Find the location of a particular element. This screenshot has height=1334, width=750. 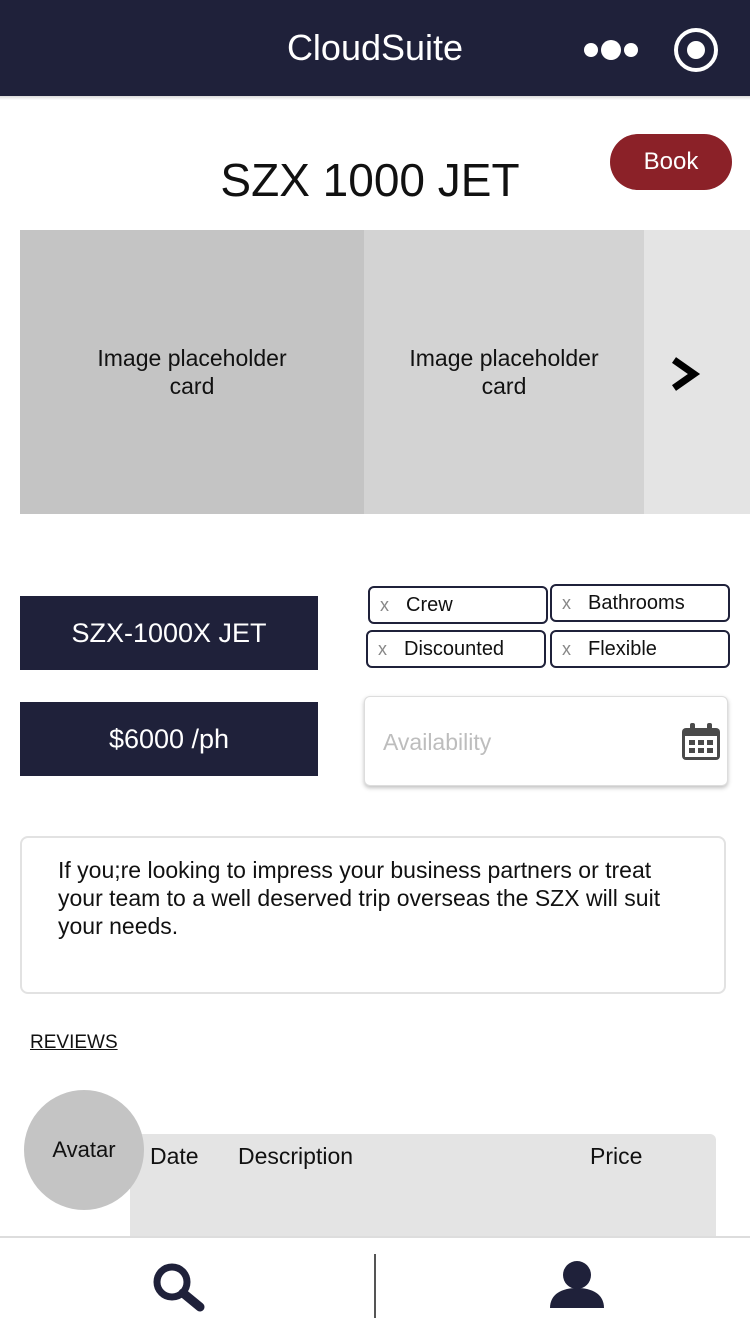

chevron-right-icon is located at coordinates (685, 374).